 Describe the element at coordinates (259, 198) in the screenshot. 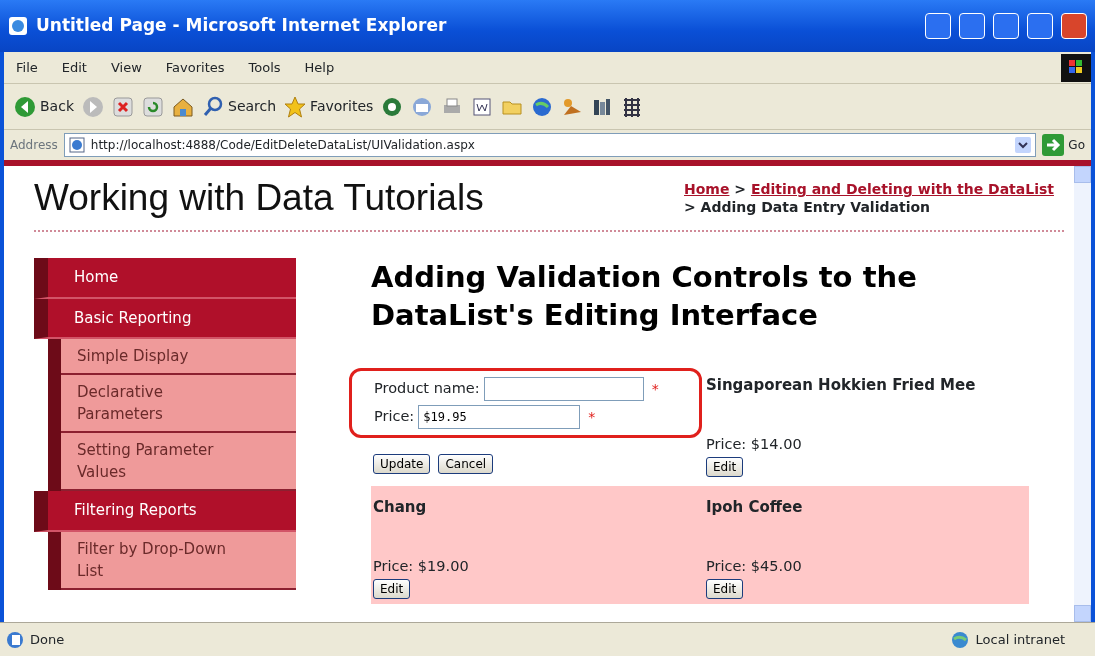

I see `site-title: Working with Data Tutorials` at that location.